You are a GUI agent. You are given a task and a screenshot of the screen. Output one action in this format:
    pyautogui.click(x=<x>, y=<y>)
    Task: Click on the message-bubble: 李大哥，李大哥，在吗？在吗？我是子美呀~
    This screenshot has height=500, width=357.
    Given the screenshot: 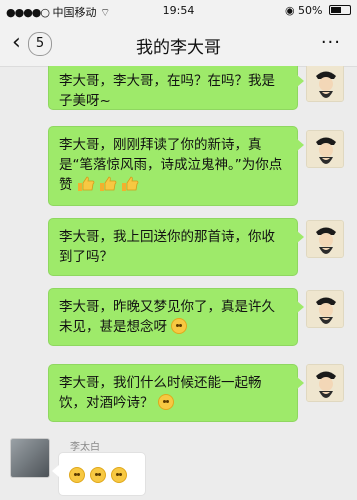 What is the action you would take?
    pyautogui.click(x=176, y=88)
    